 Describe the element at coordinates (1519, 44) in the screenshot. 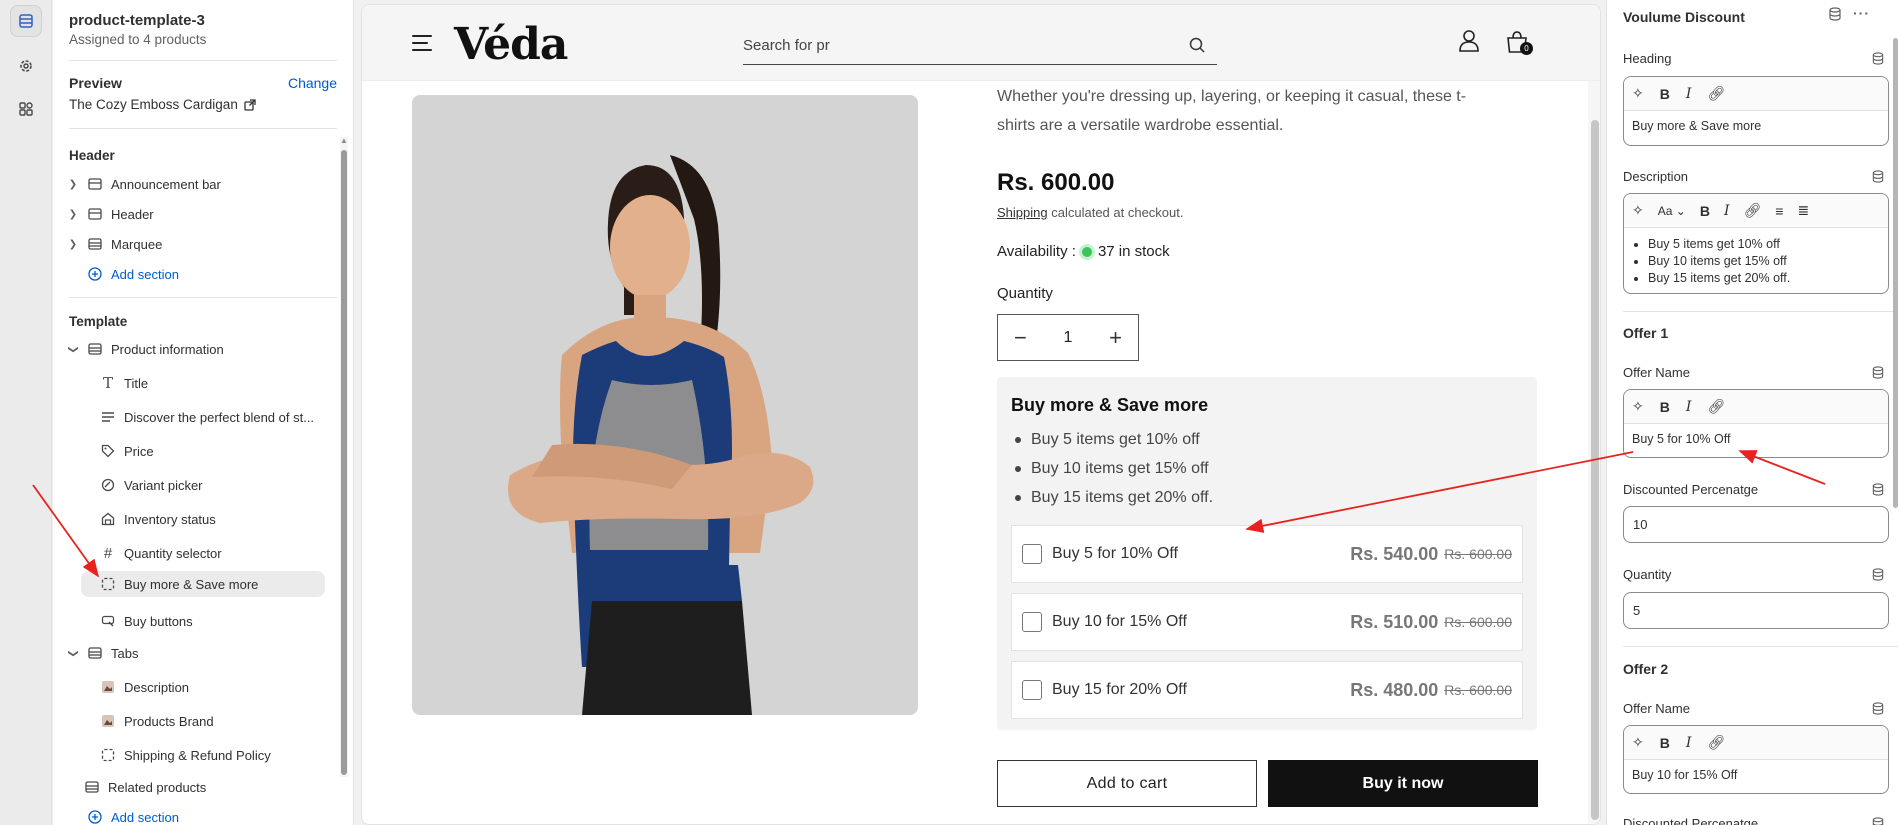

I see `cart-button: 0` at that location.